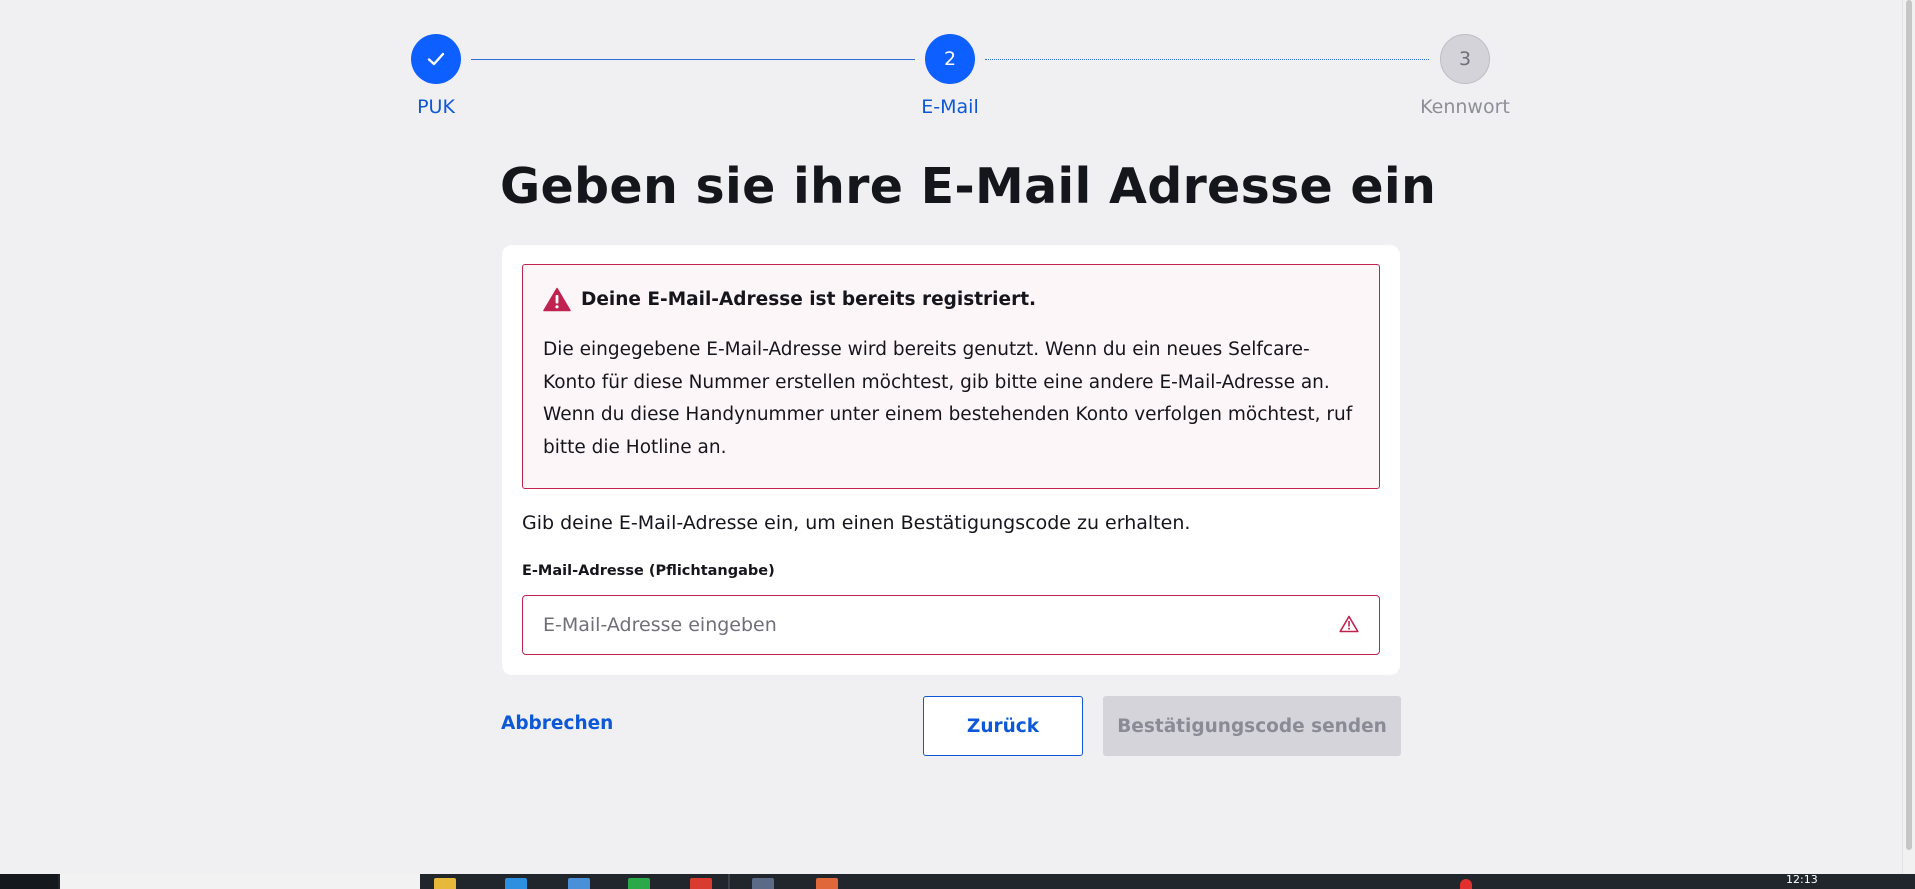 Image resolution: width=1915 pixels, height=889 pixels. Describe the element at coordinates (729, 881) in the screenshot. I see `taskbar-separator` at that location.